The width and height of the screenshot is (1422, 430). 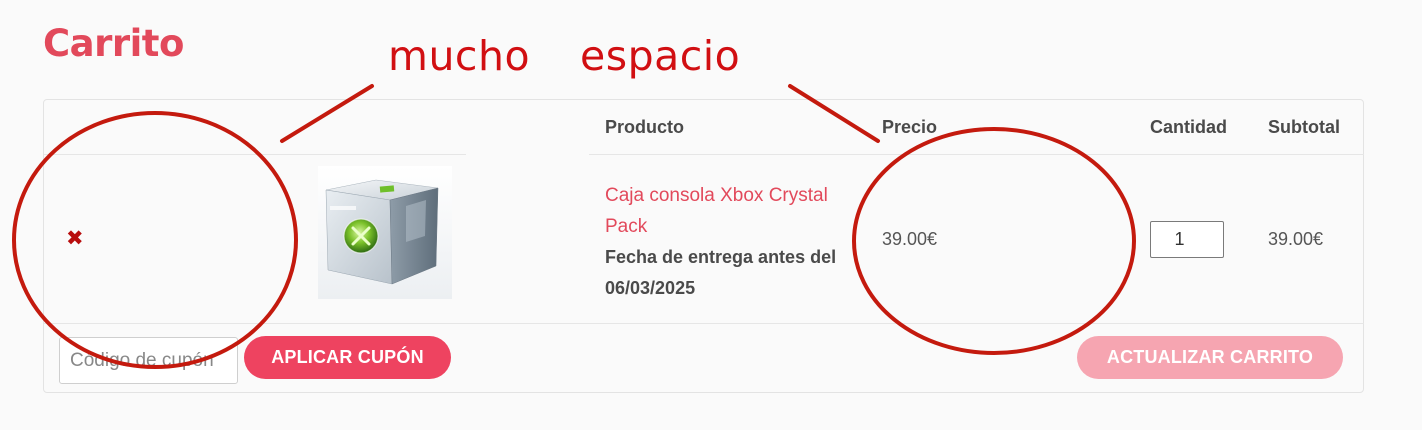 I want to click on product-price: 39.00€, so click(x=910, y=239).